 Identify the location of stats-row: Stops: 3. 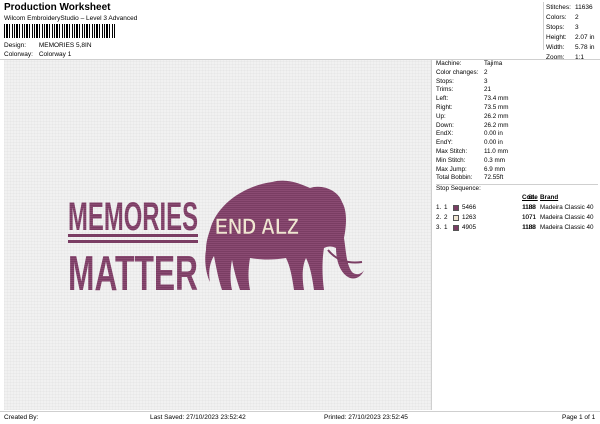
(562, 27).